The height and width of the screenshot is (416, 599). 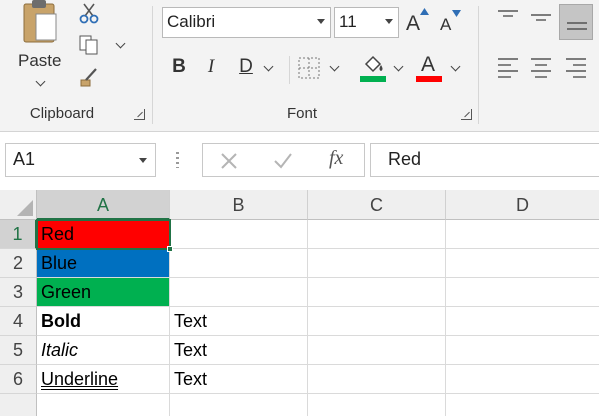 I want to click on row-header-5: 5, so click(x=18, y=350).